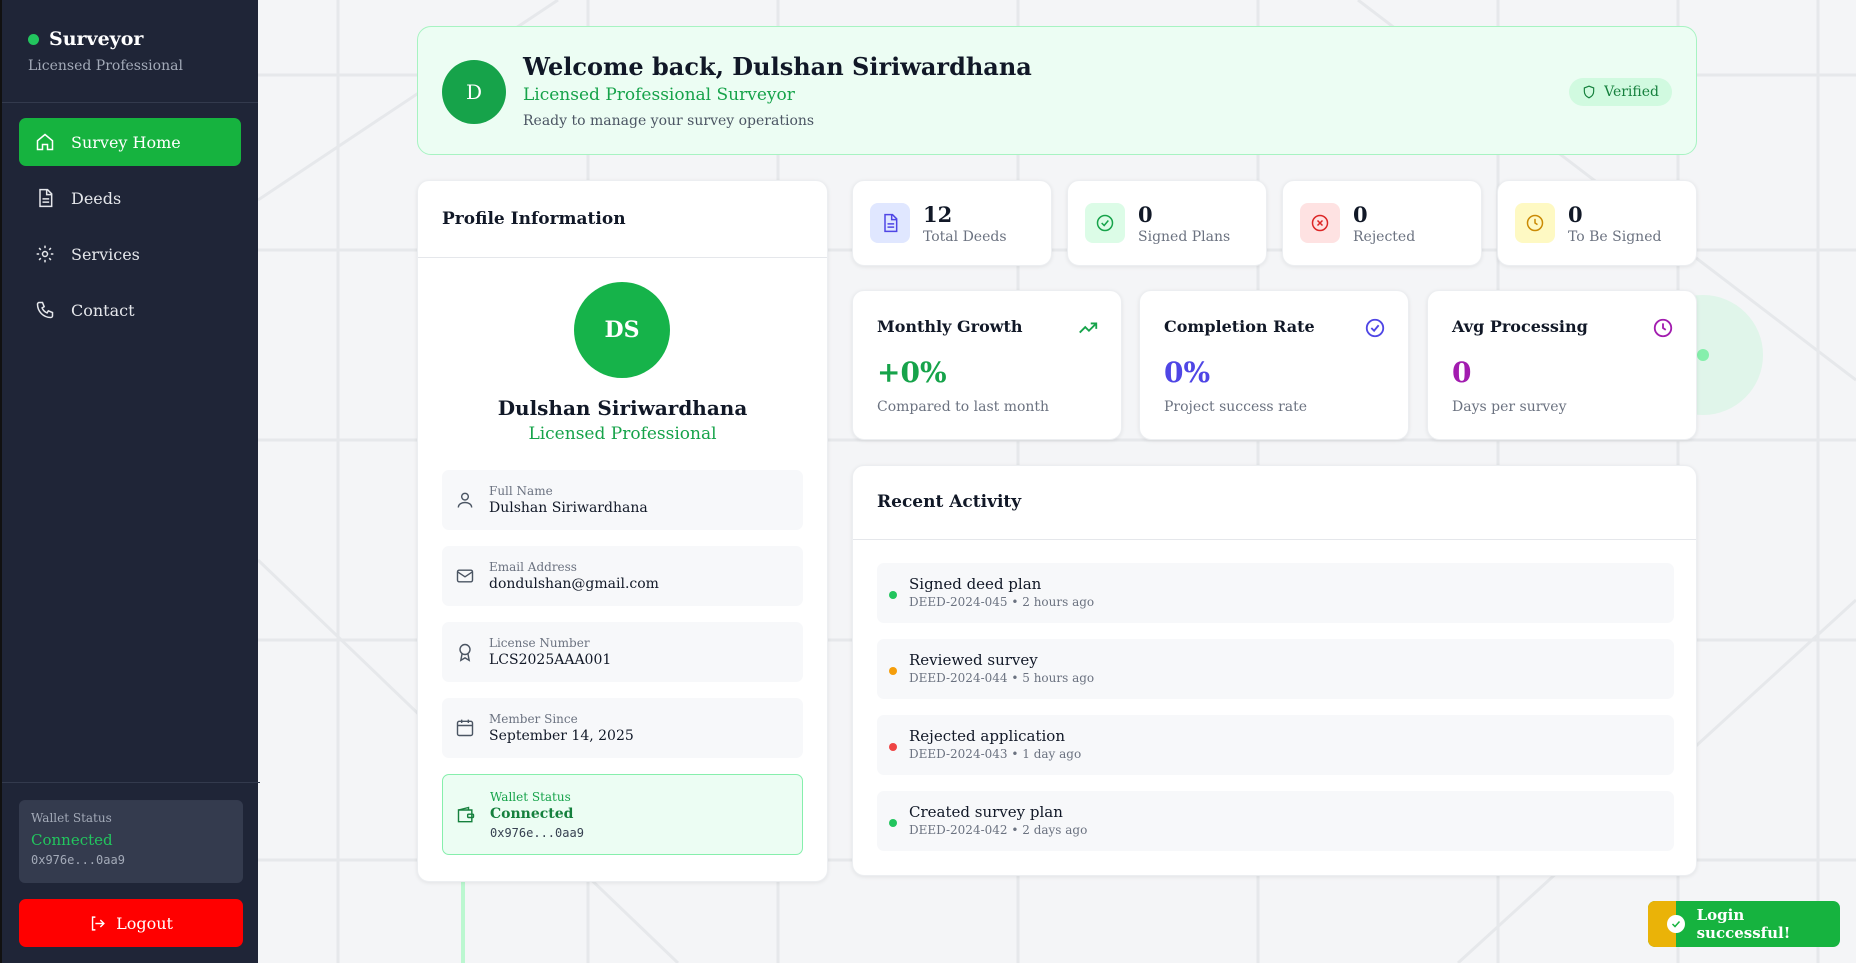 This screenshot has width=1856, height=963. Describe the element at coordinates (533, 719) in the screenshot. I see `field-label: Member Since` at that location.